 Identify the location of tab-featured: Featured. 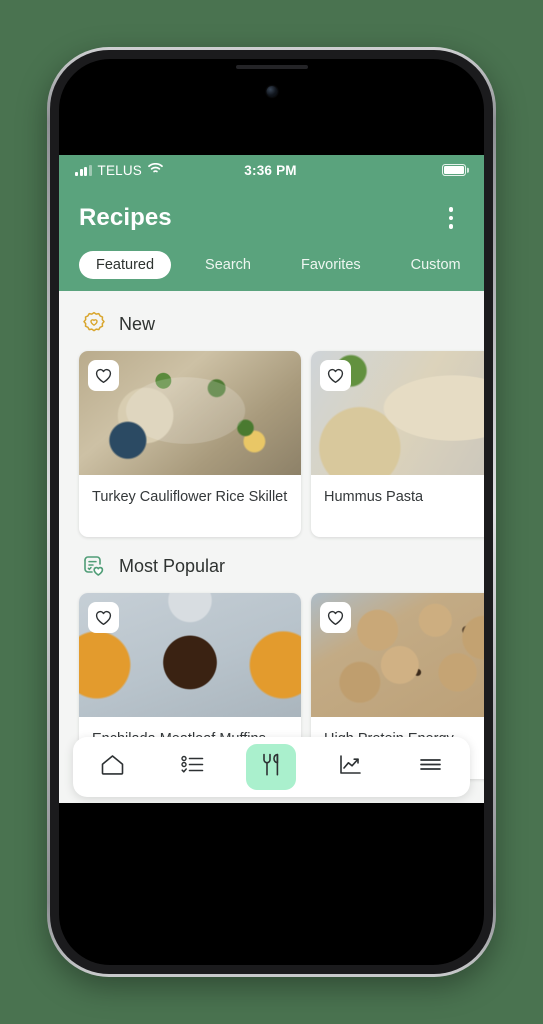
(125, 265).